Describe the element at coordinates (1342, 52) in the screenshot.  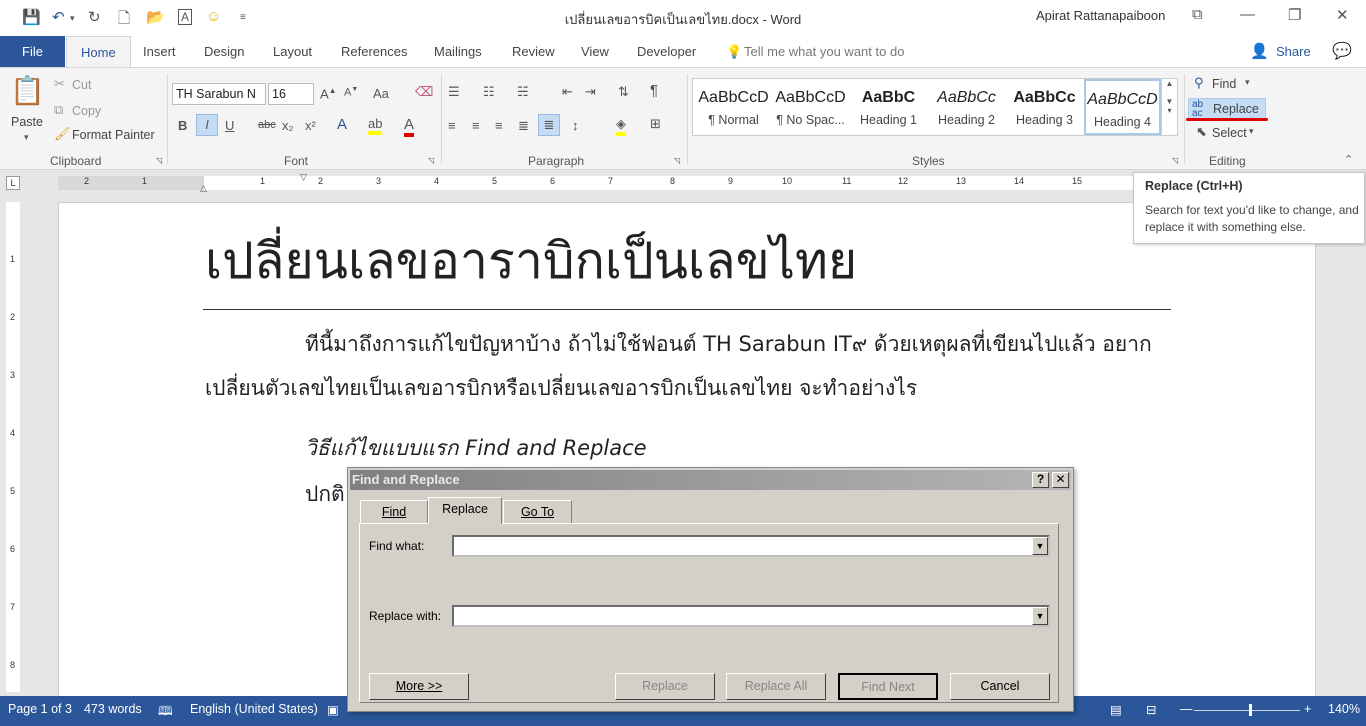
I see `comment-icon: 💬` at that location.